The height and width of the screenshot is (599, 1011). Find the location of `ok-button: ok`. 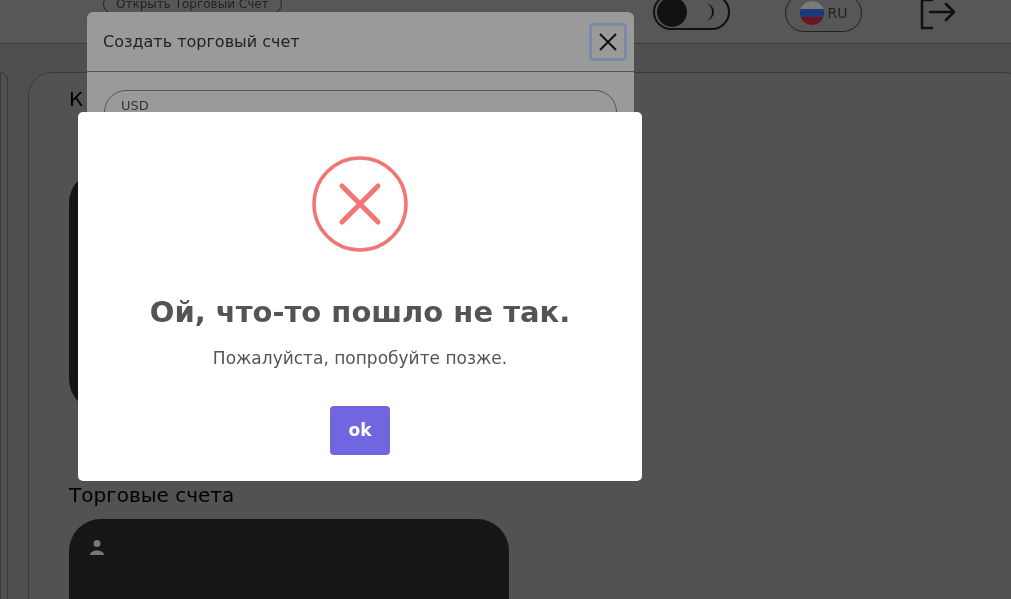

ok-button: ok is located at coordinates (360, 430).